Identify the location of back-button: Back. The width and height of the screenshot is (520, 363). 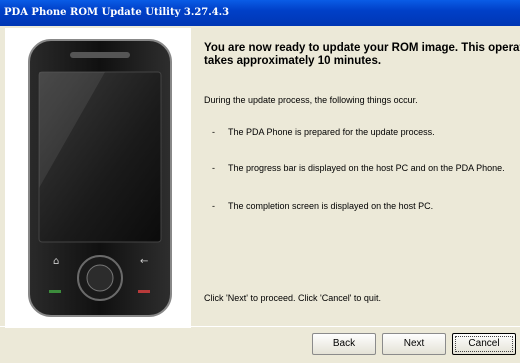
(344, 344).